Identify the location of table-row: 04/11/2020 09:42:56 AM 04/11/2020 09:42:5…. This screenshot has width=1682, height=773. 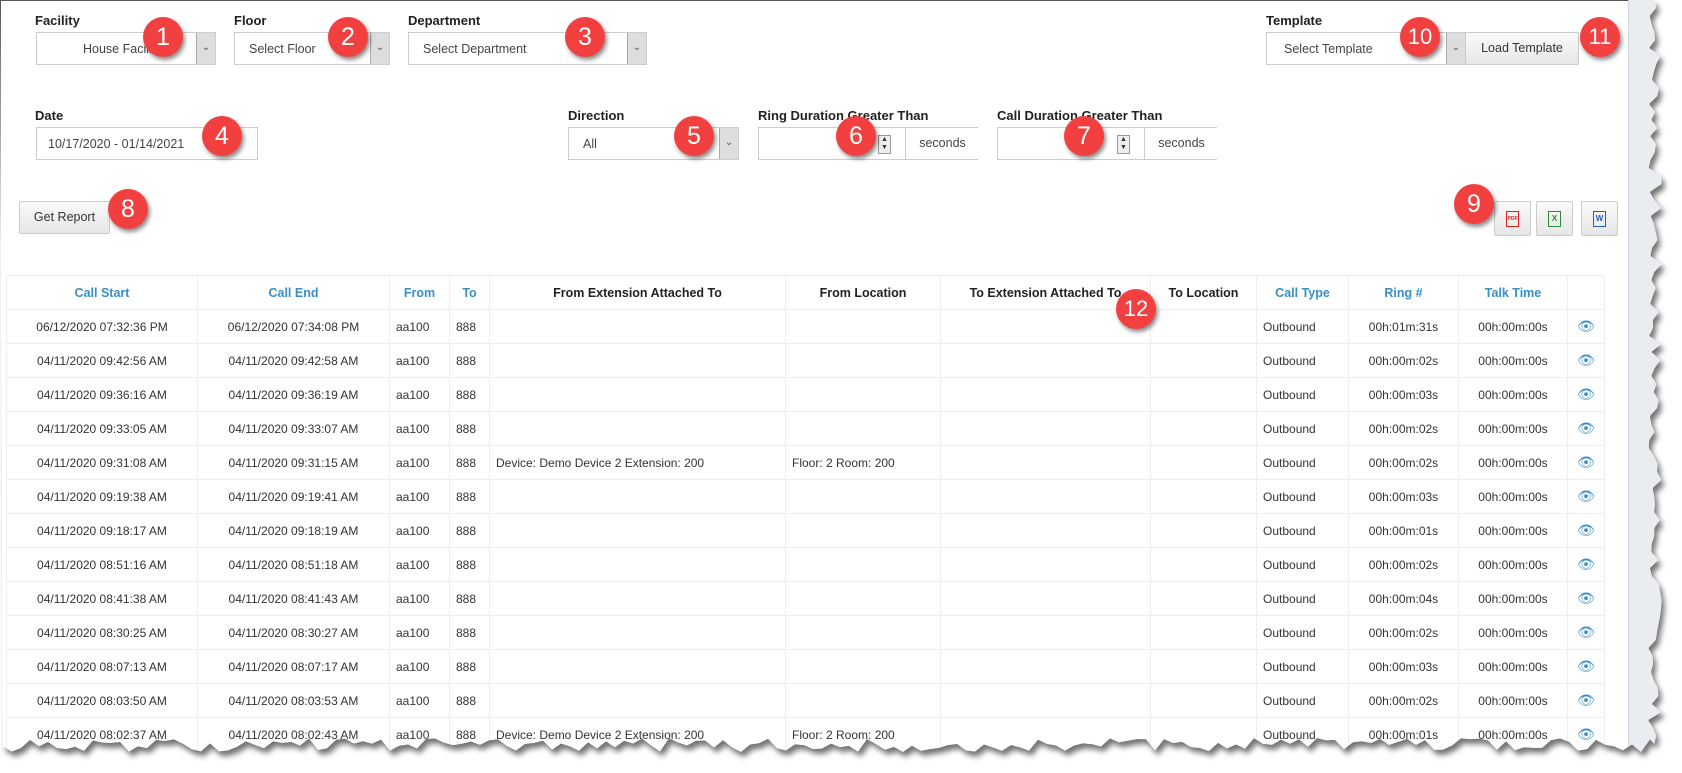
(805, 360).